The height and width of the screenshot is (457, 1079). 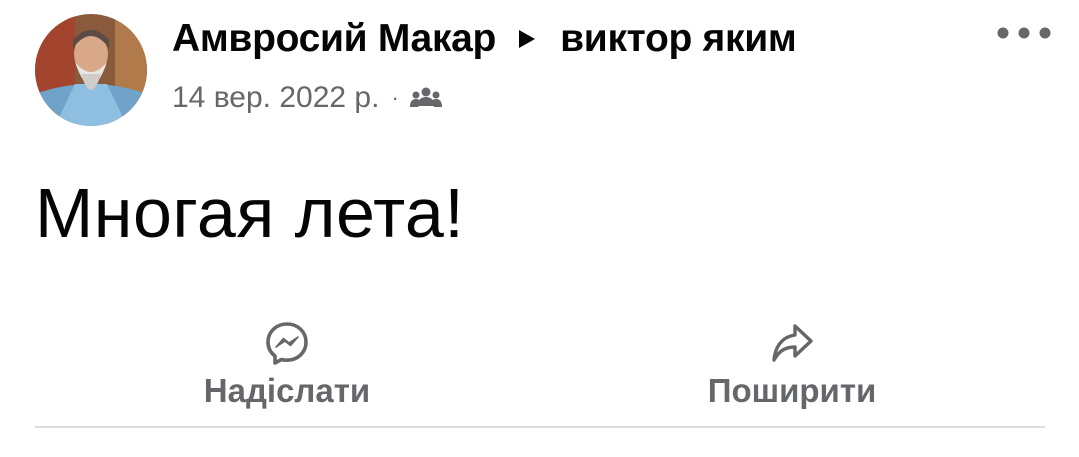 What do you see at coordinates (678, 39) in the screenshot?
I see `recipient-name: виктор яким` at bounding box center [678, 39].